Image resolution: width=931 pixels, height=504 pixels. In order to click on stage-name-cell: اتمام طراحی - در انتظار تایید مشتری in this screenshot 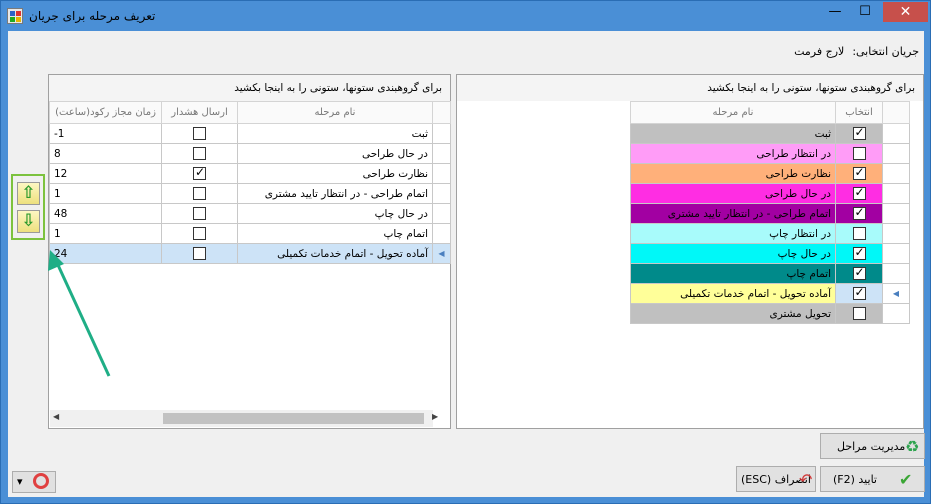, I will do `click(335, 193)`.